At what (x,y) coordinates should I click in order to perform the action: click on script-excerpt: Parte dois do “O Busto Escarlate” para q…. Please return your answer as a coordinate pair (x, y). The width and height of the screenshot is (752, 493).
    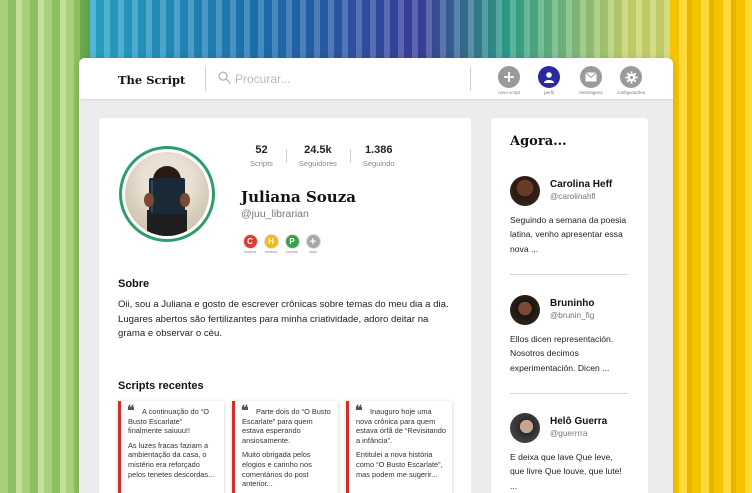
    Looking at the image, I should click on (286, 426).